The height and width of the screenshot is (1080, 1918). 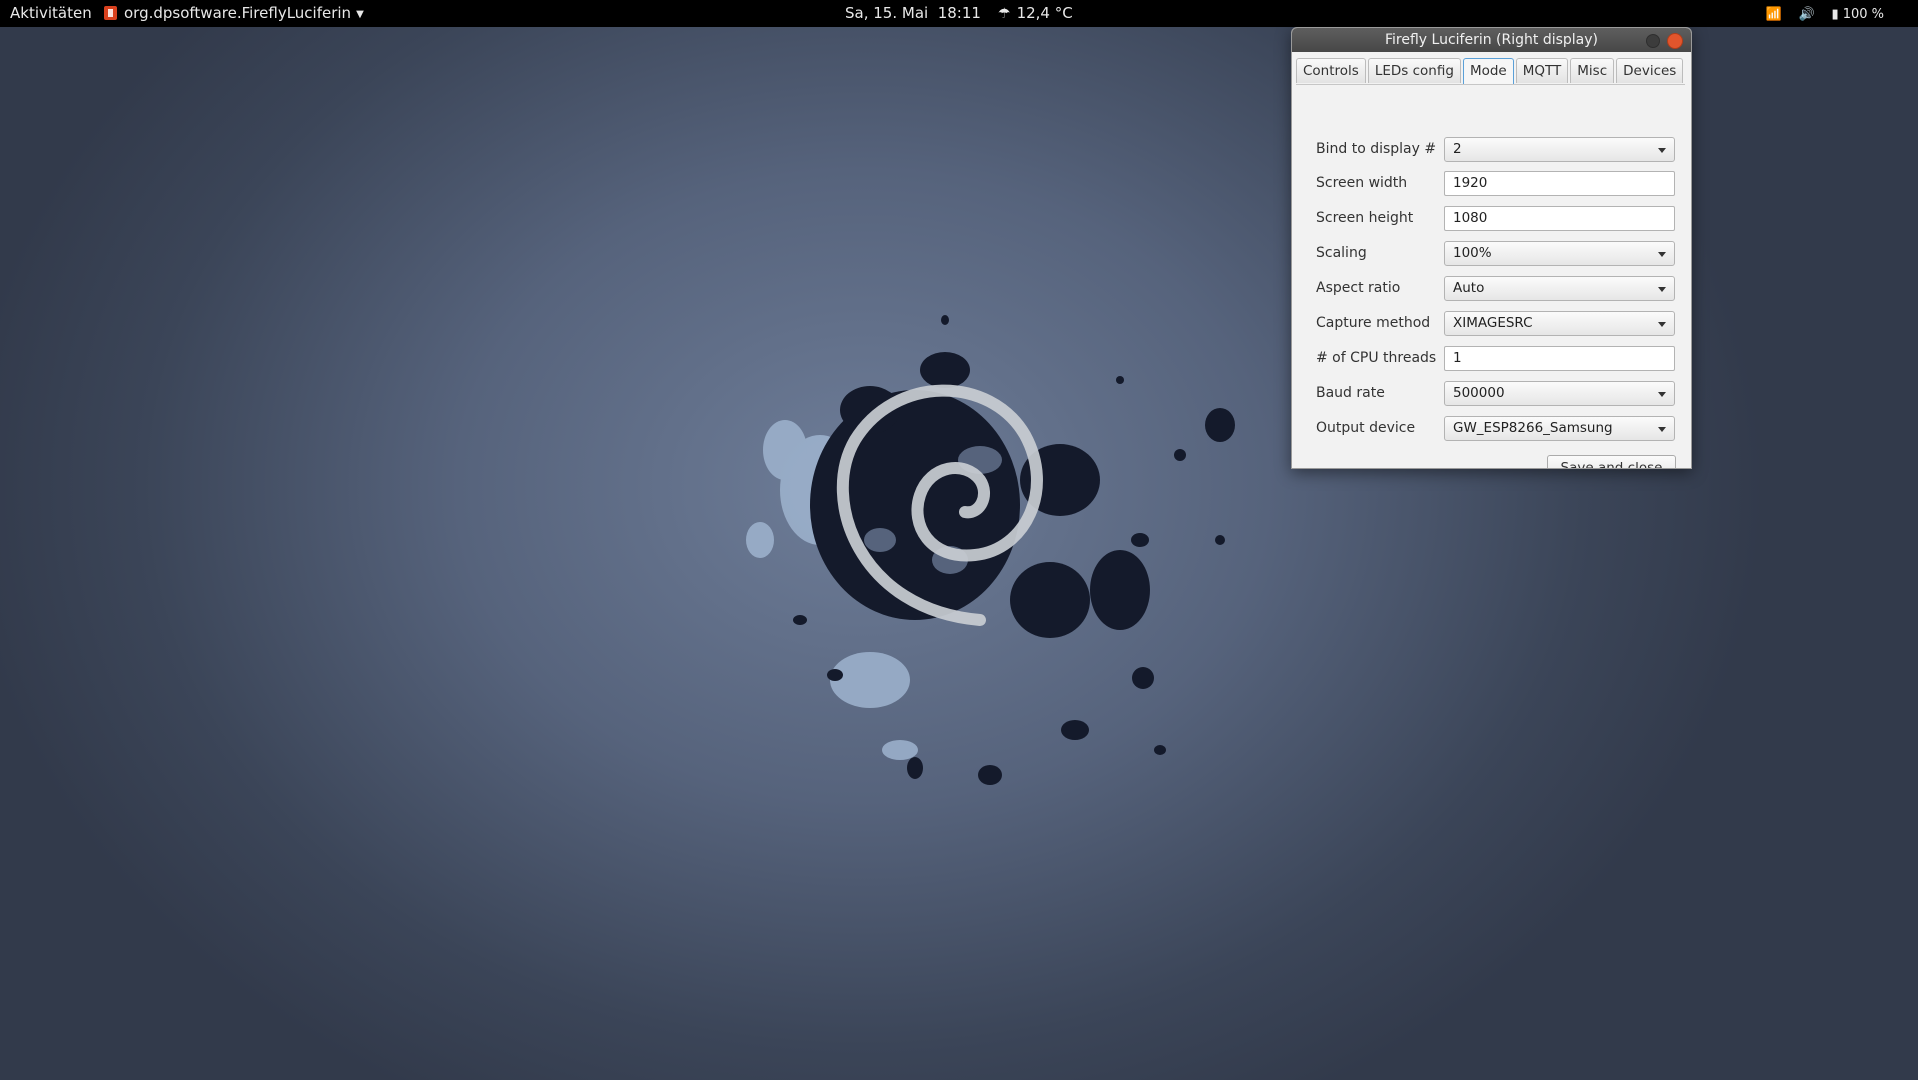 I want to click on form-row-capture-method: Capture method XIMAGESRC, so click(x=1496, y=323).